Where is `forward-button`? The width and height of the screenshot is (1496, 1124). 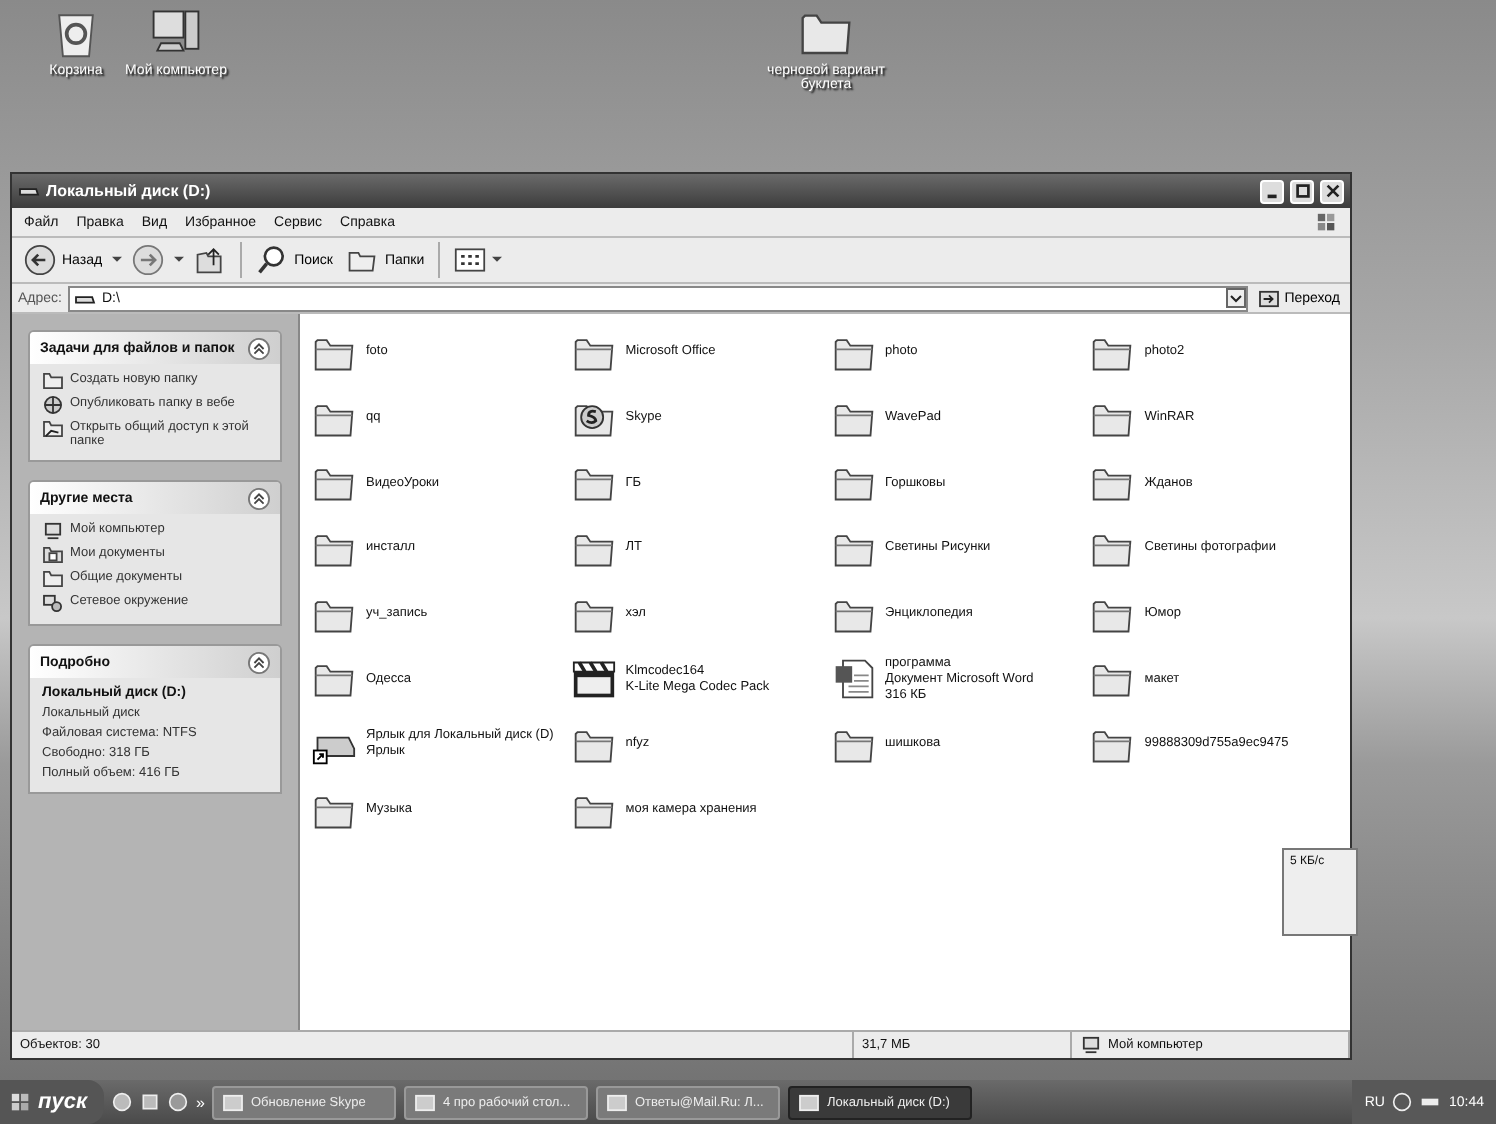 forward-button is located at coordinates (148, 260).